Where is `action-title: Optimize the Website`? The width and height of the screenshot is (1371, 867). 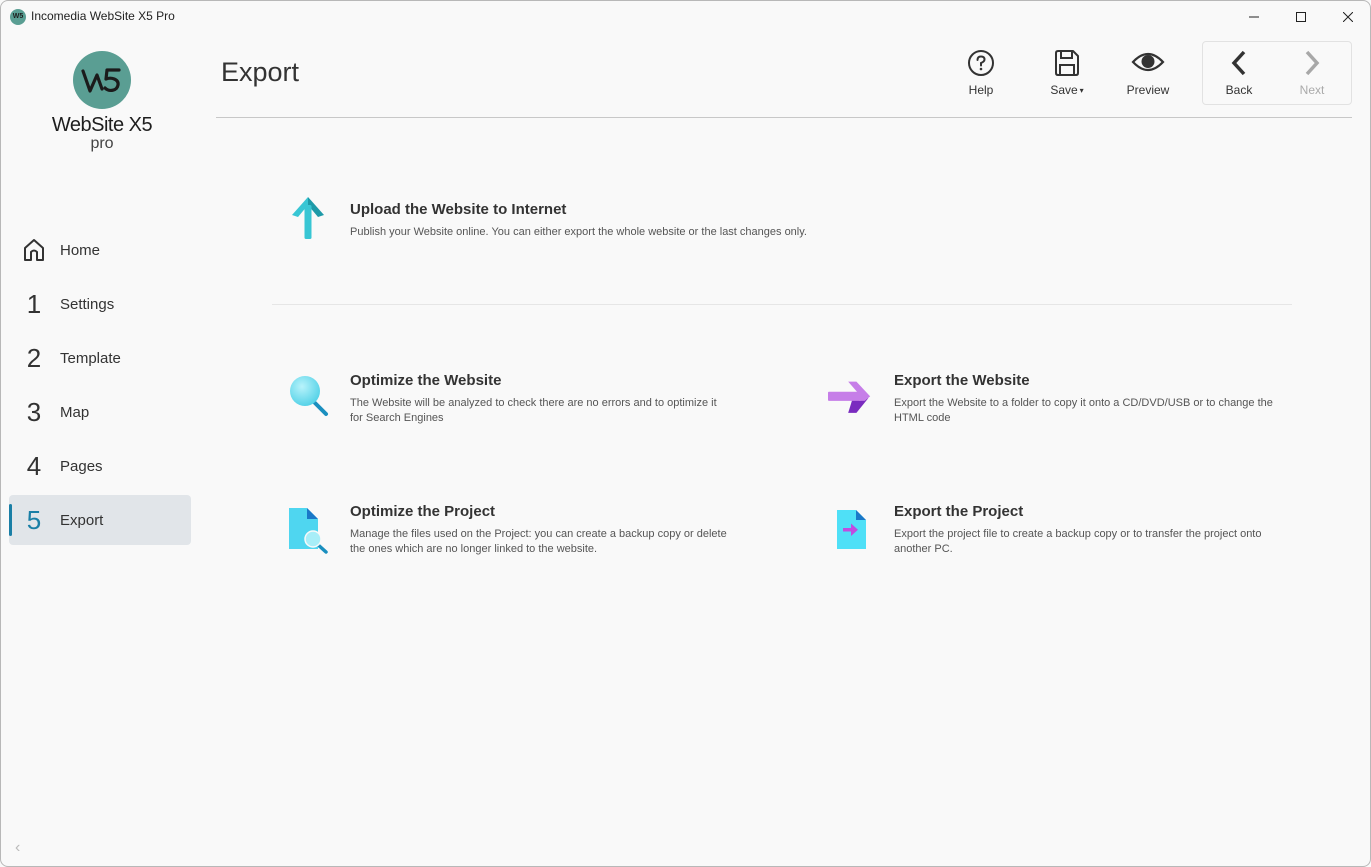
action-title: Optimize the Website is located at coordinates (426, 380).